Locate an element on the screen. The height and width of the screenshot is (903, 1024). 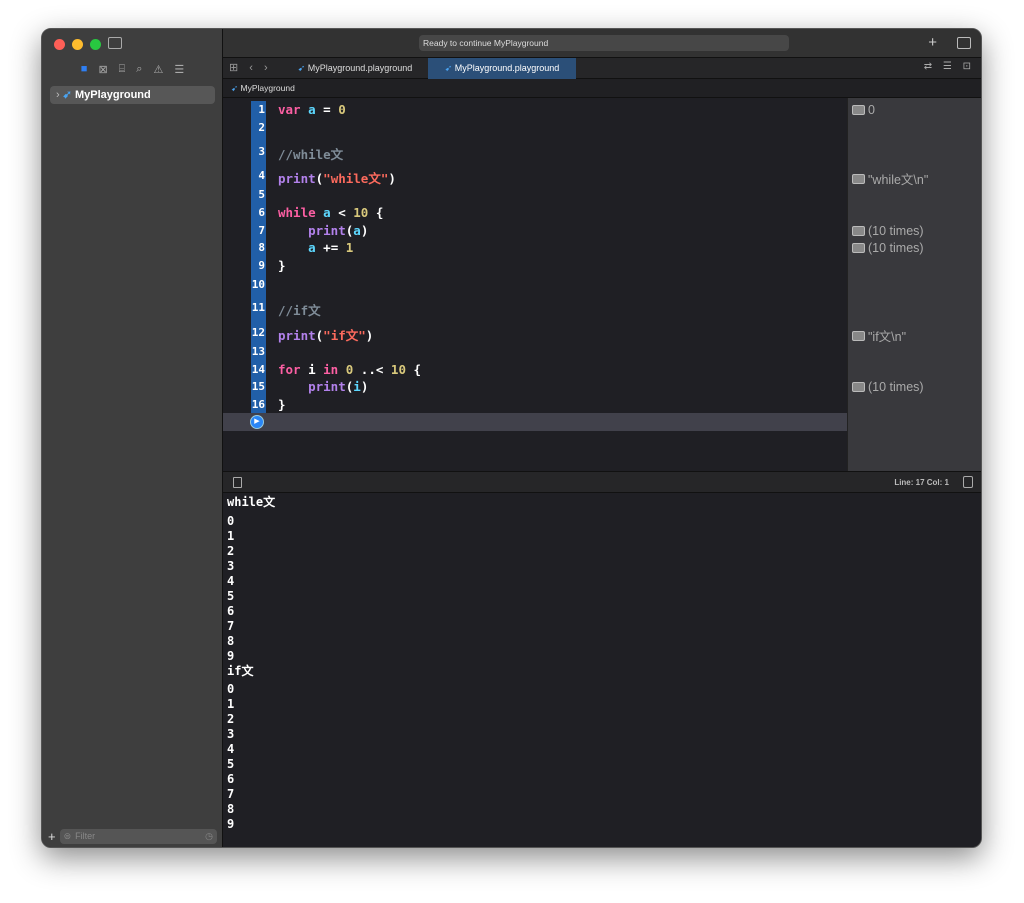
hide-debug-area-icon is located at coordinates (237, 482).